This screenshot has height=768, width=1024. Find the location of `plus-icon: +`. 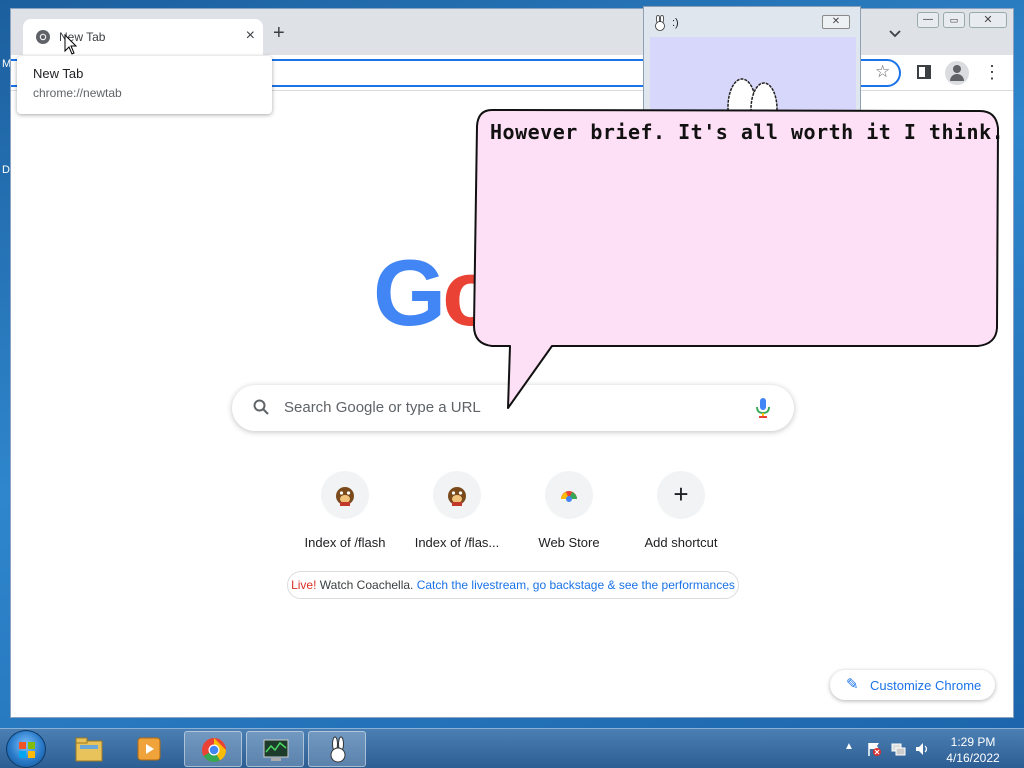

plus-icon: + is located at coordinates (681, 494).